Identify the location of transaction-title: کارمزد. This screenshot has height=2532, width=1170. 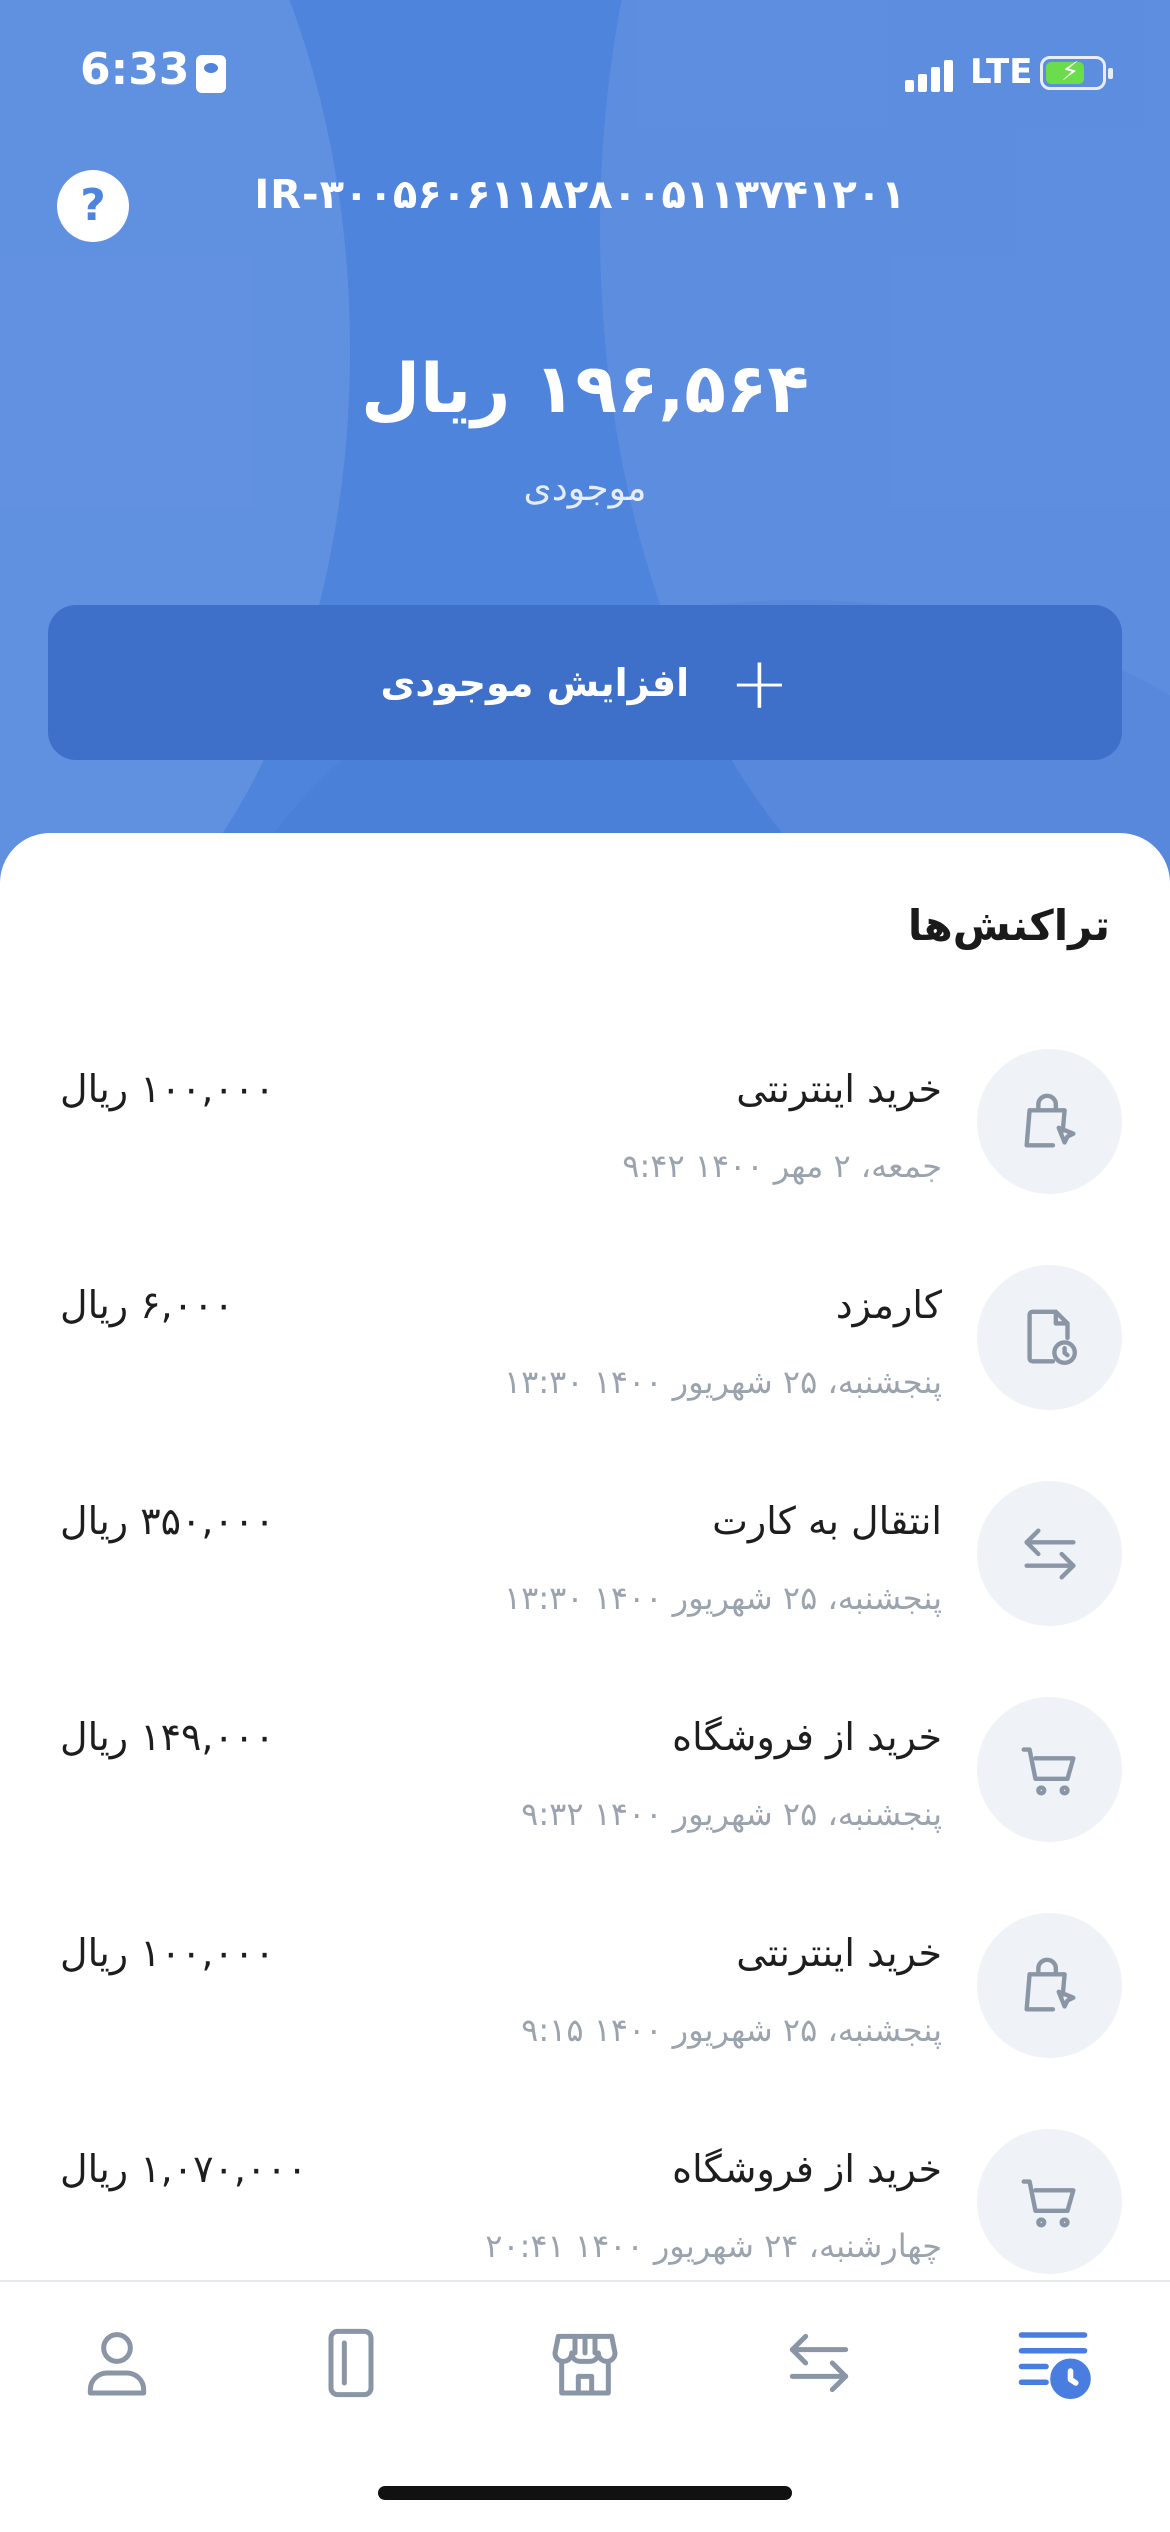
(888, 1305).